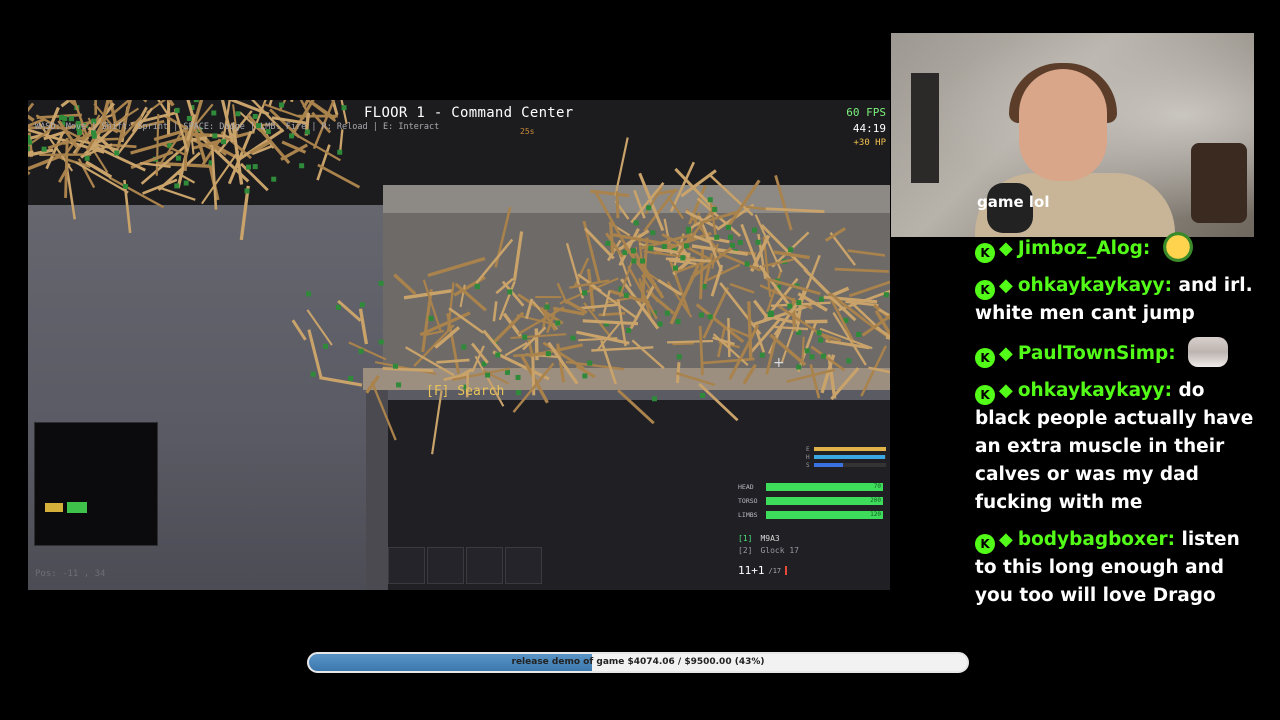  What do you see at coordinates (875, 500) in the screenshot?
I see `health-value: 200` at bounding box center [875, 500].